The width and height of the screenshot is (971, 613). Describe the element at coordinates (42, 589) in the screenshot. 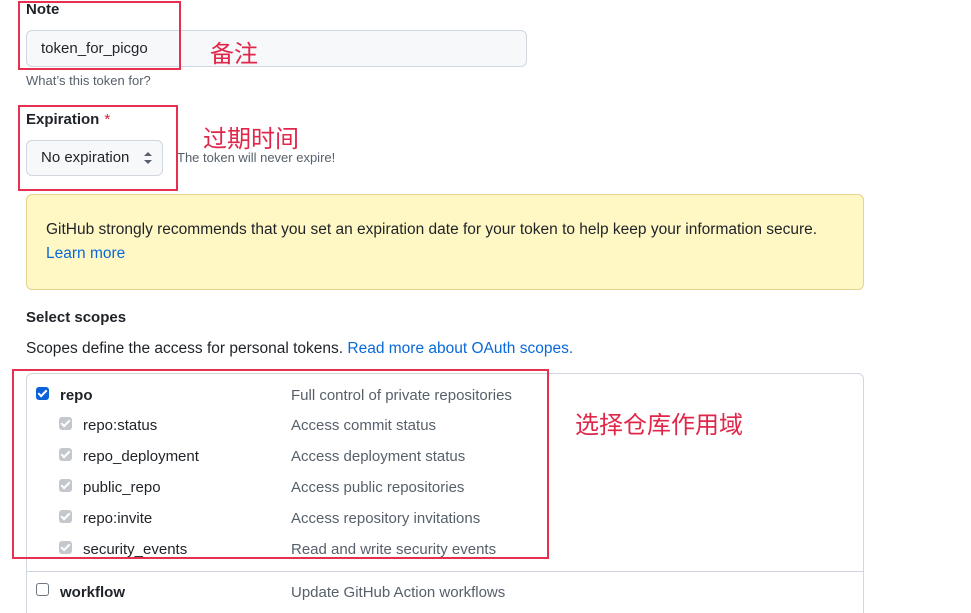

I see `workflow-checkbox` at that location.